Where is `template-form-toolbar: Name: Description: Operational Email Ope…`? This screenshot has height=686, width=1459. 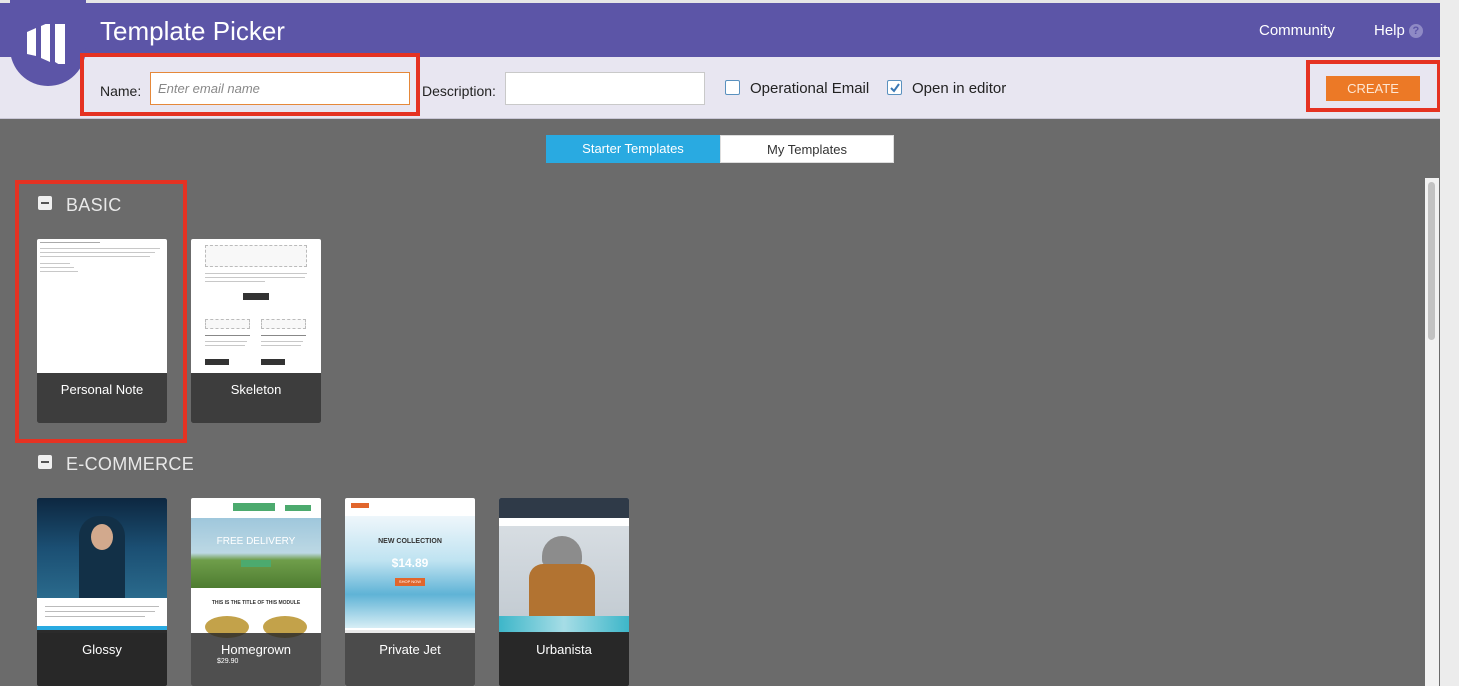 template-form-toolbar: Name: Description: Operational Email Ope… is located at coordinates (720, 88).